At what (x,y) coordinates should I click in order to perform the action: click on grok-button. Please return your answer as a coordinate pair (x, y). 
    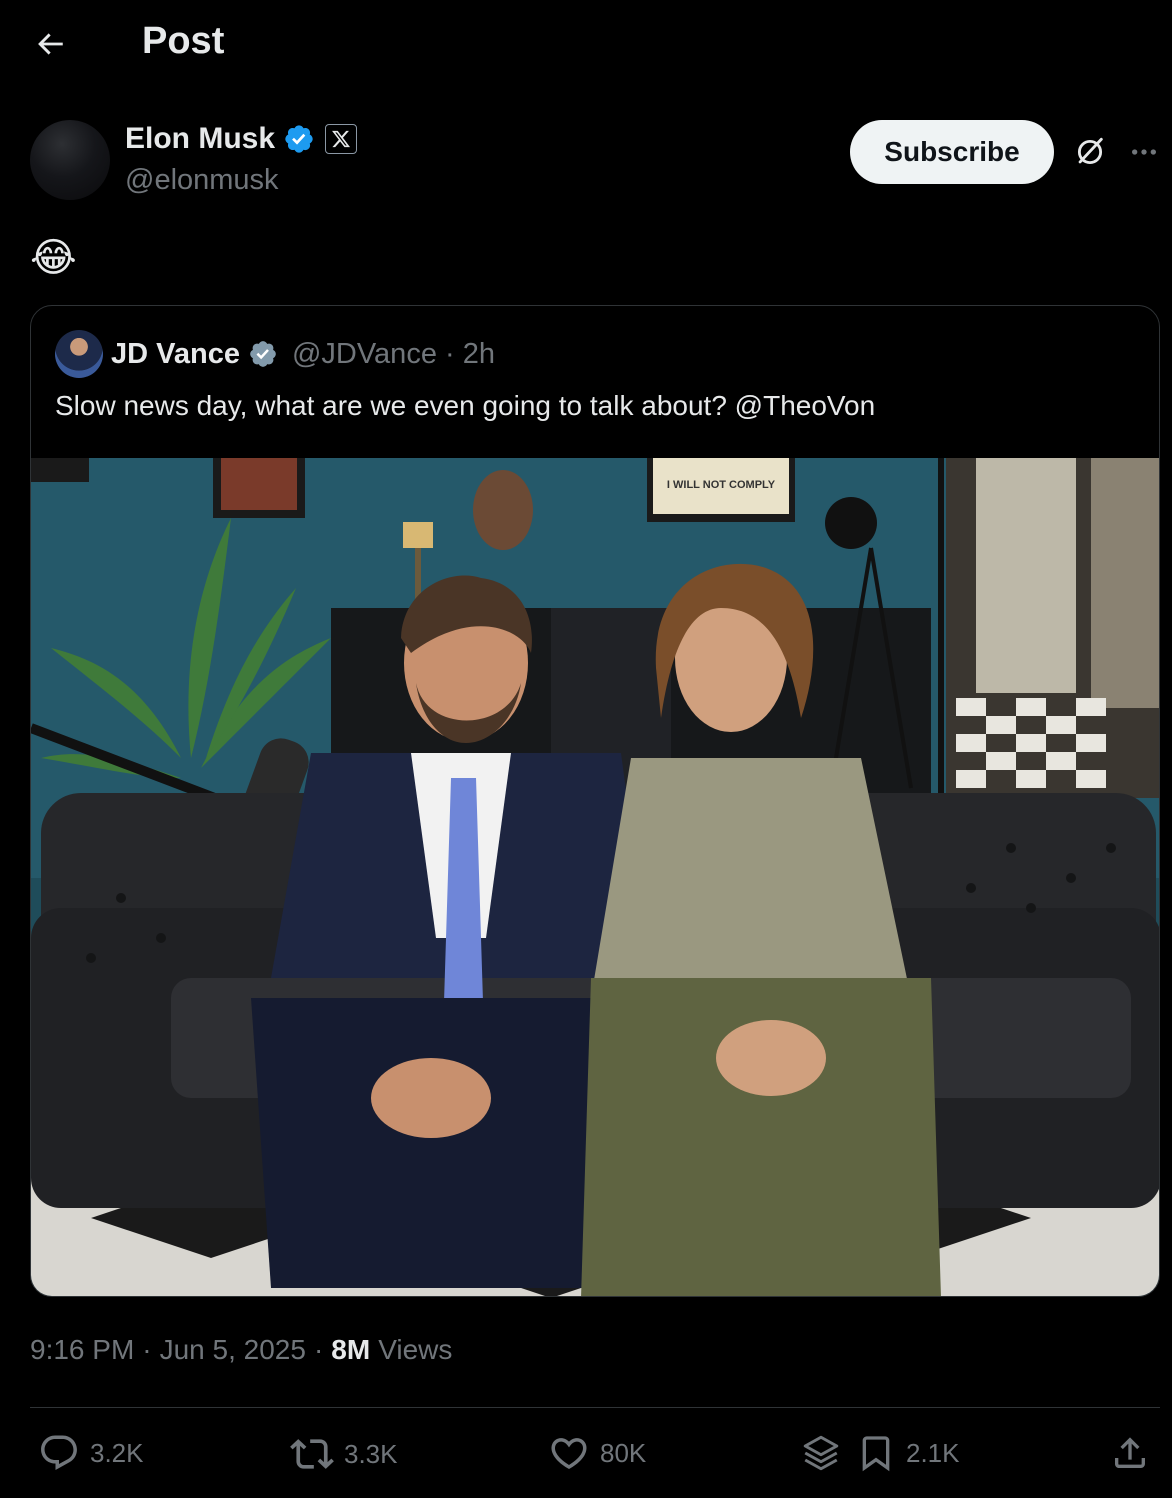
    Looking at the image, I should click on (1090, 152).